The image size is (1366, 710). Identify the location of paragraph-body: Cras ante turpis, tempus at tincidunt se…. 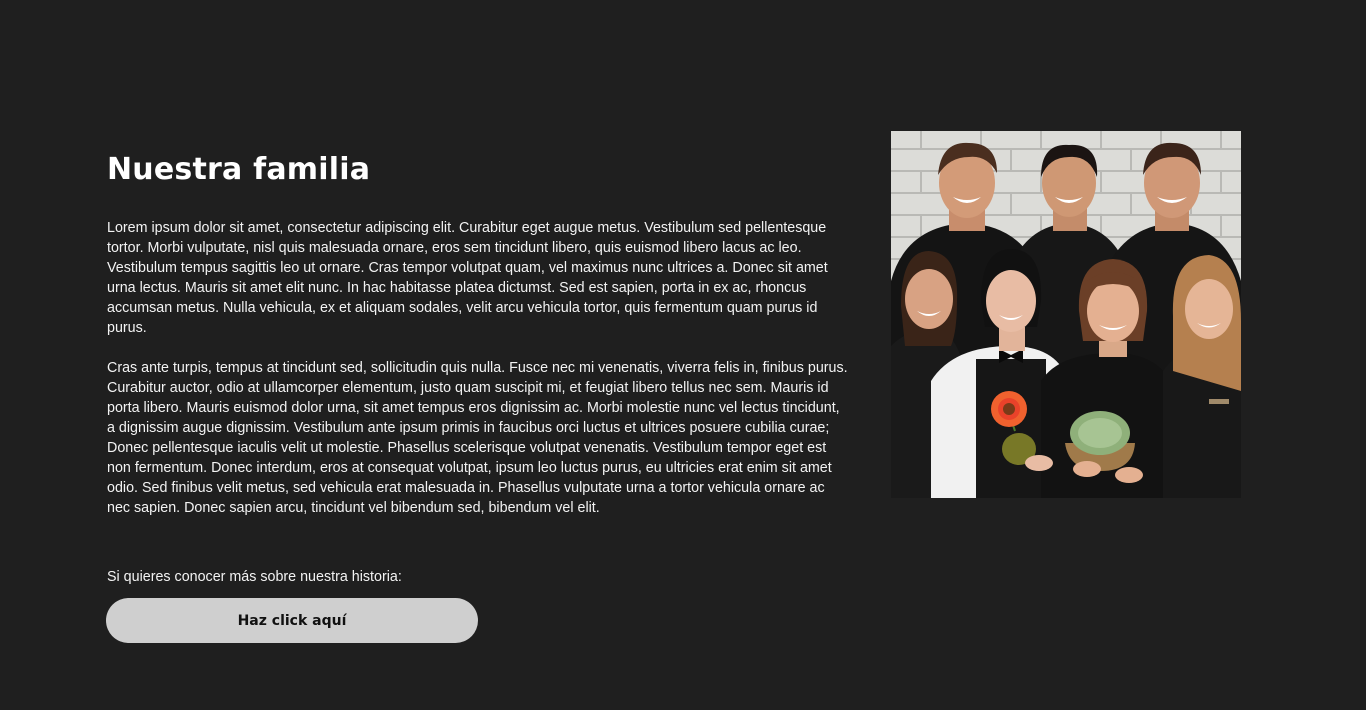
(477, 438).